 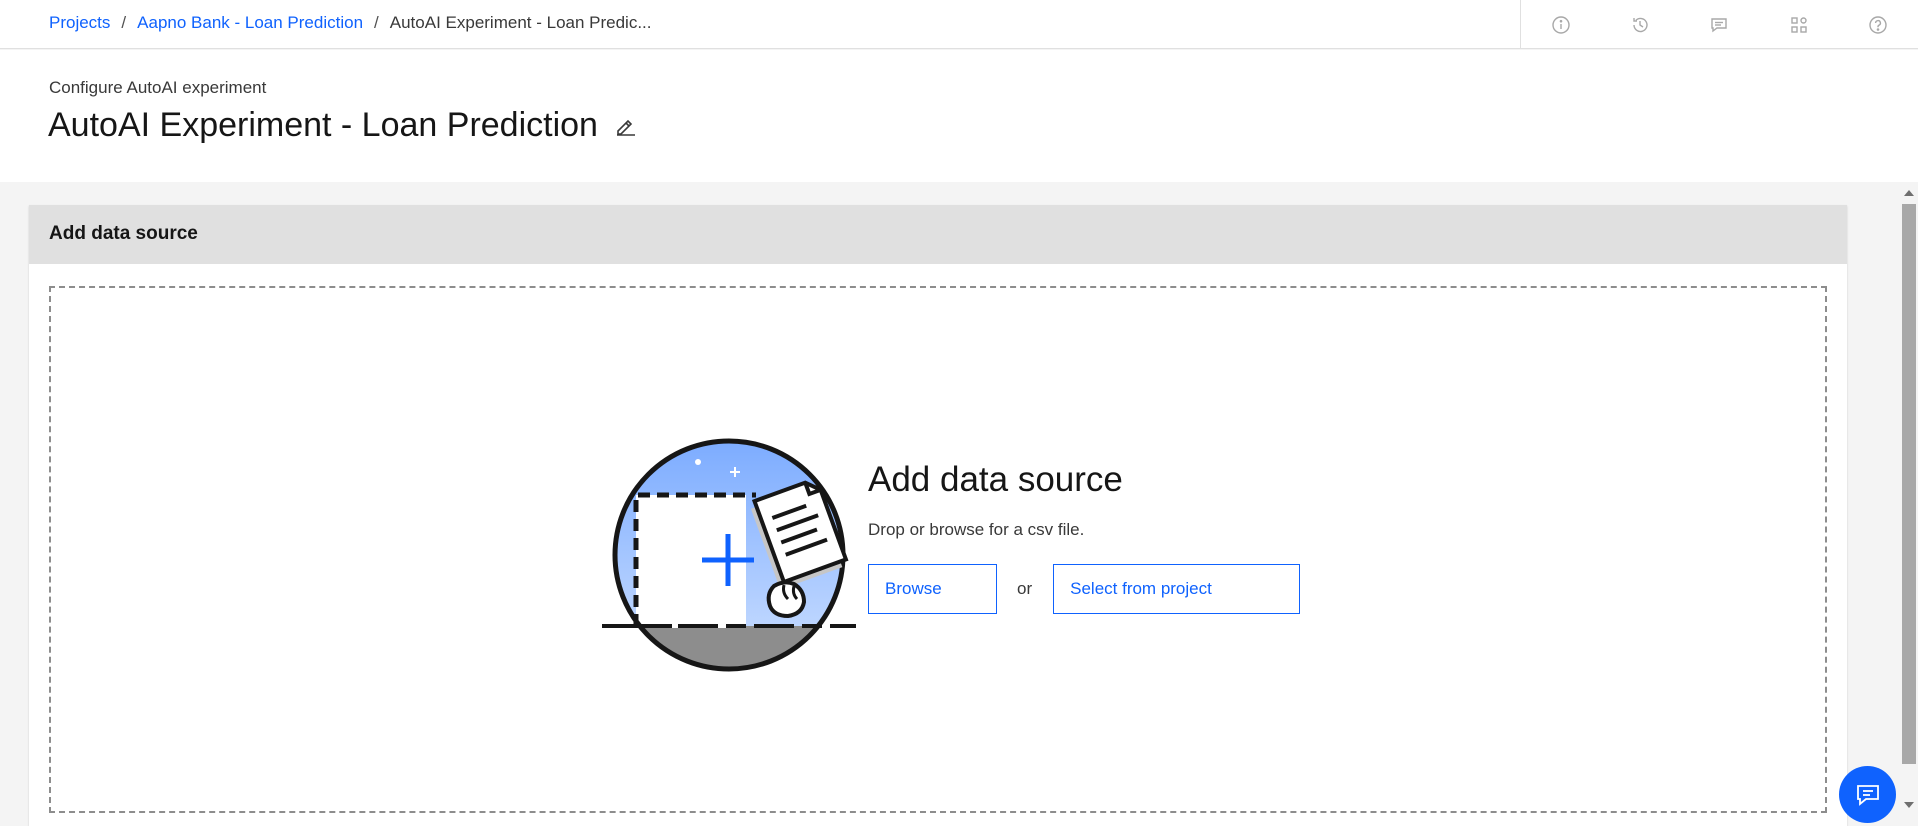 I want to click on add-data-actions: Browse or Select from project, so click(x=1084, y=589).